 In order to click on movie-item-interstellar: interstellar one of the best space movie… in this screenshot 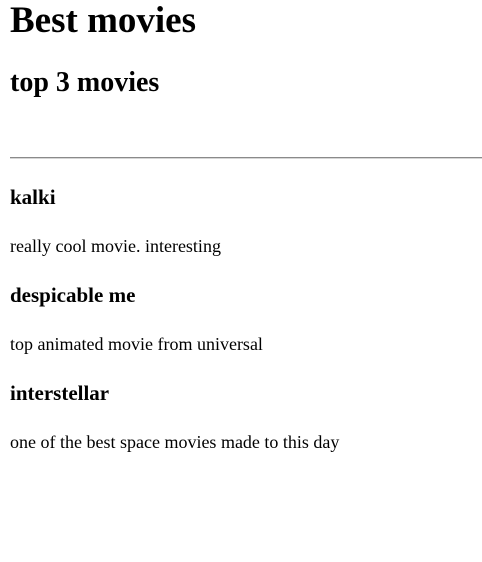, I will do `click(246, 417)`.